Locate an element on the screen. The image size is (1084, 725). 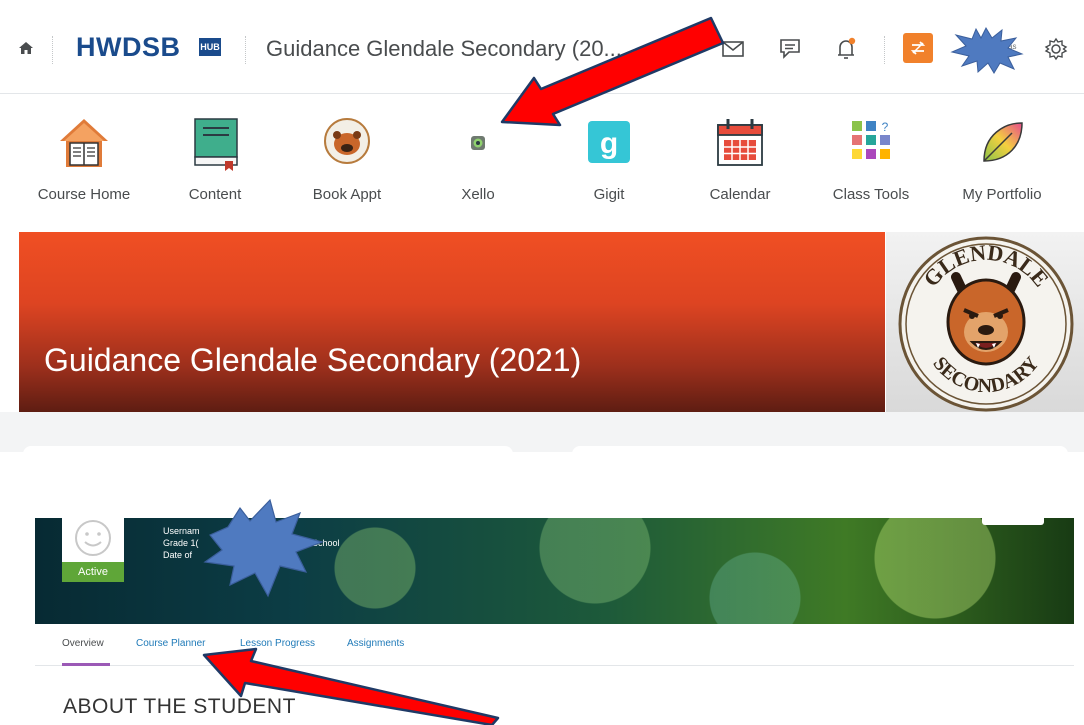
nav-label: Gigit is located at coordinates (609, 194).